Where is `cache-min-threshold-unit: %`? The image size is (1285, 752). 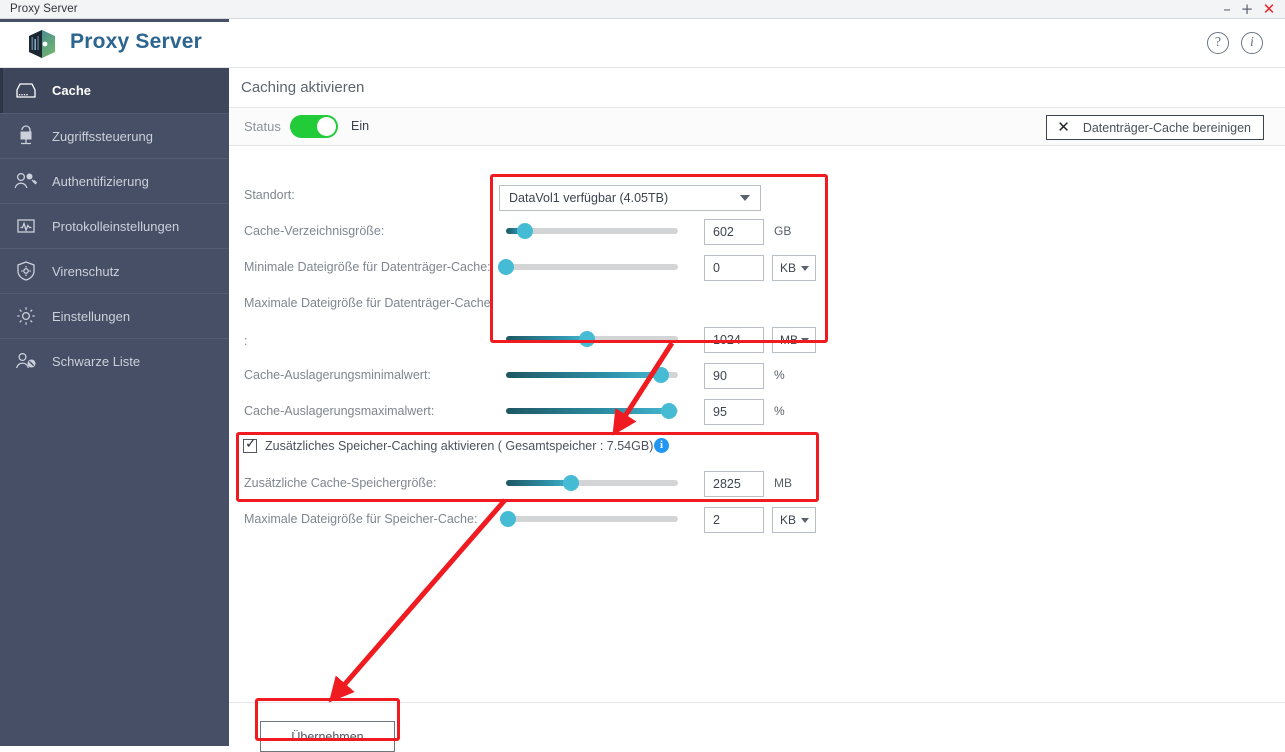 cache-min-threshold-unit: % is located at coordinates (779, 375).